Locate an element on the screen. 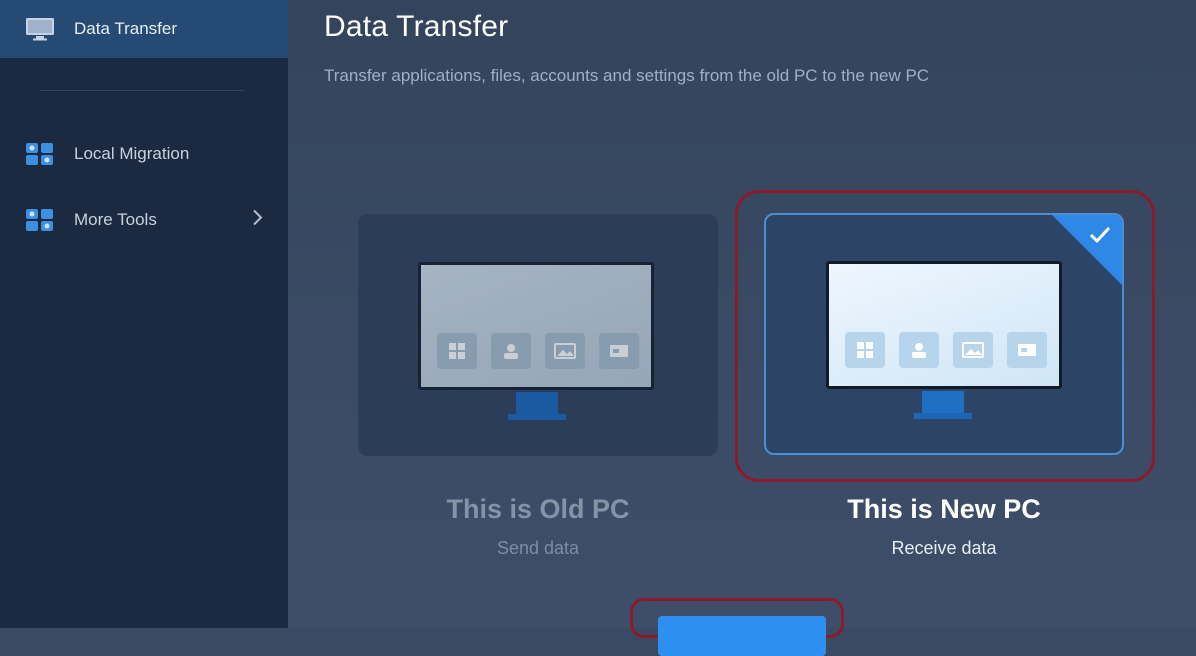 Image resolution: width=1196 pixels, height=656 pixels. page-title: Data Transfer is located at coordinates (416, 26).